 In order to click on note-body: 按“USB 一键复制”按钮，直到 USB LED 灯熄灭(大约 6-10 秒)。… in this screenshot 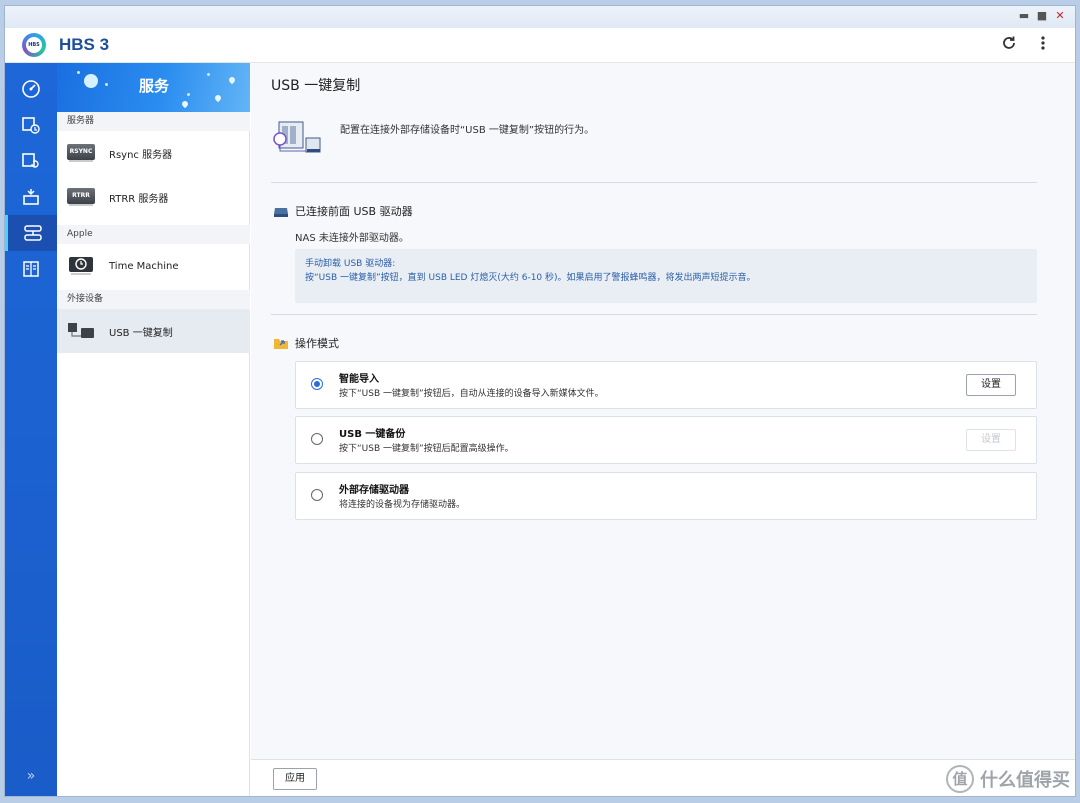, I will do `click(530, 278)`.